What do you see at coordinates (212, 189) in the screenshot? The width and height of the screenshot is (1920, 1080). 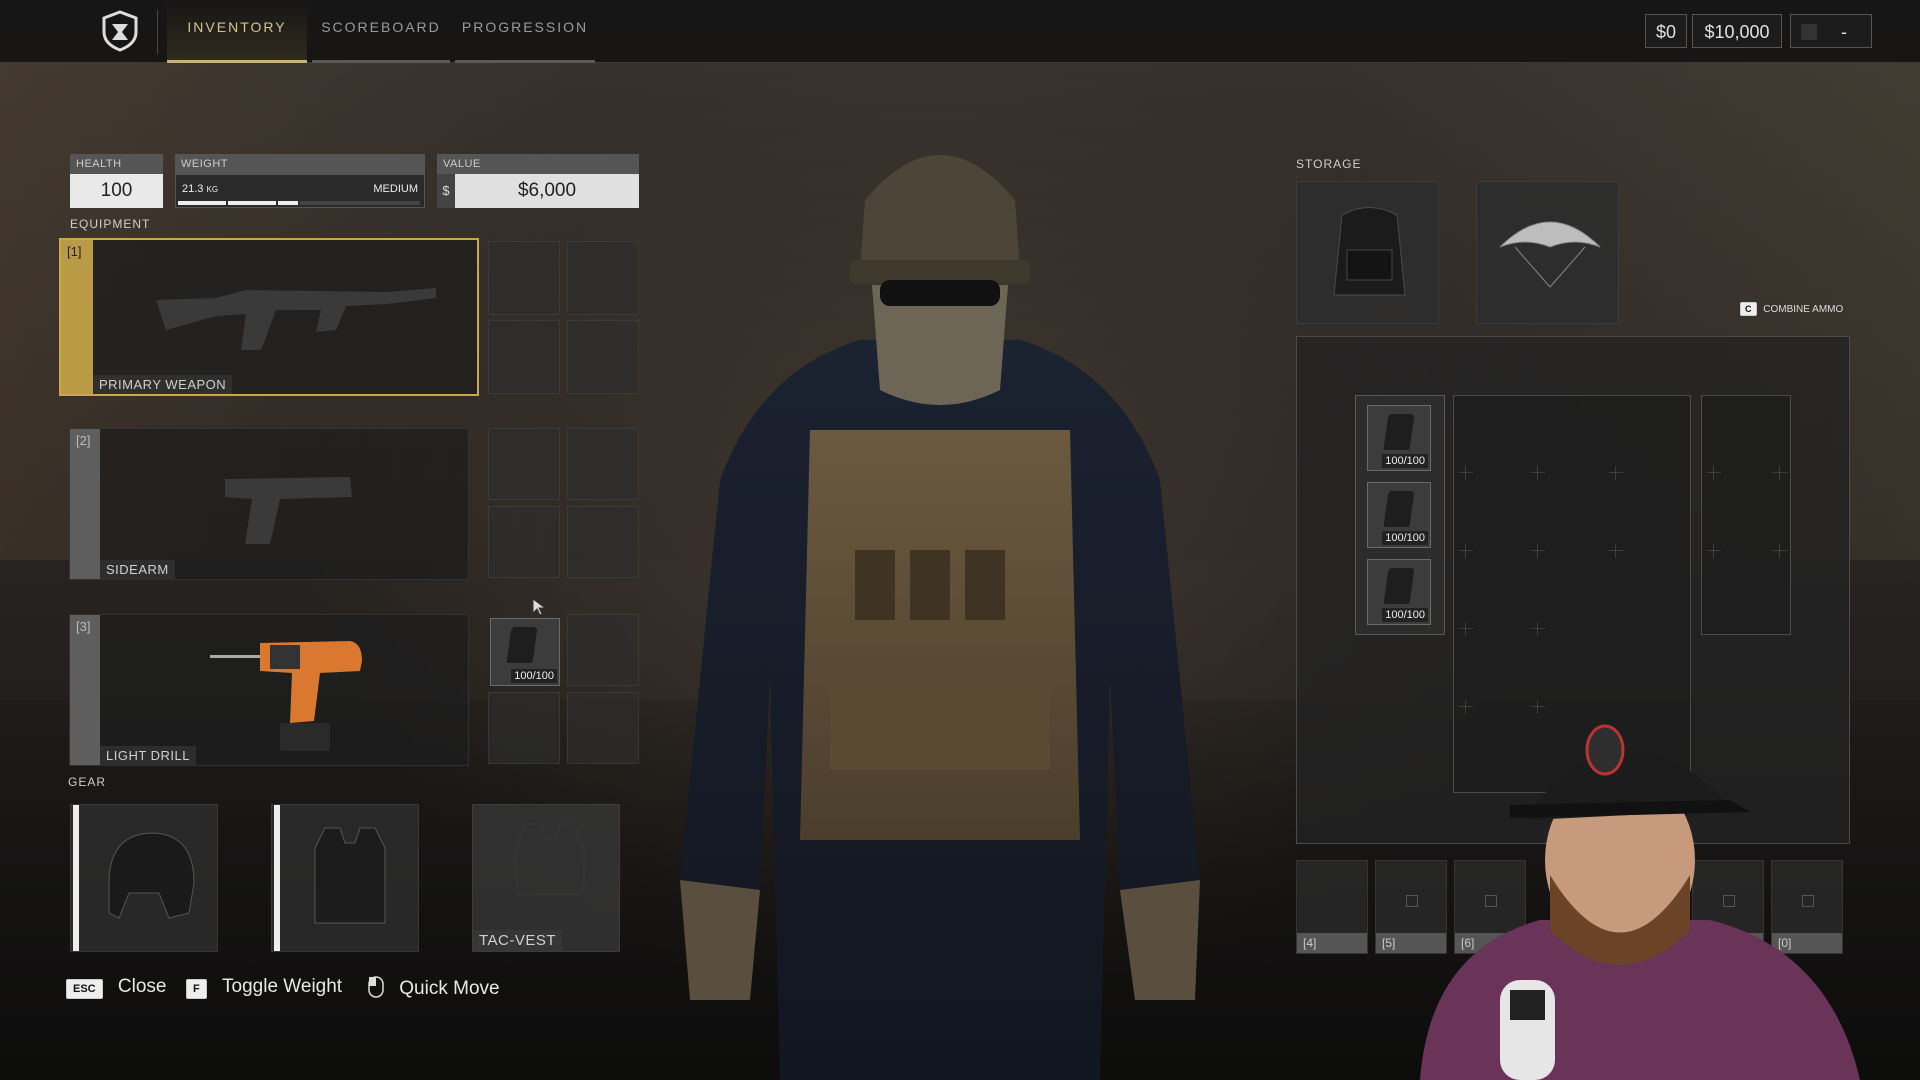 I see `weight-unit: KG` at bounding box center [212, 189].